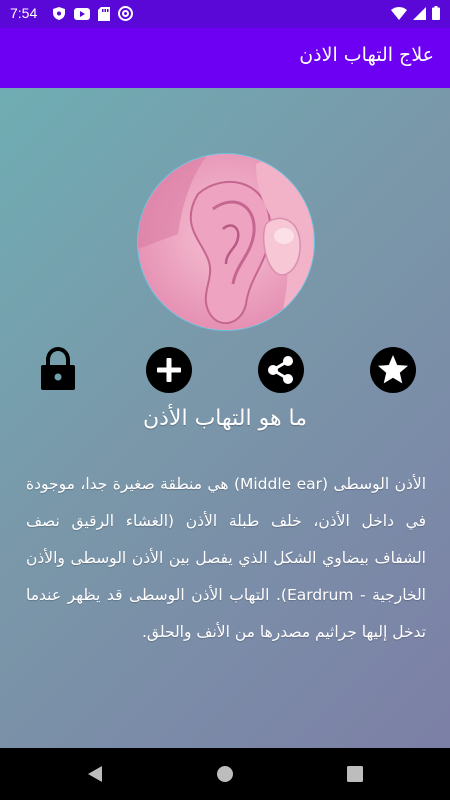 The height and width of the screenshot is (800, 450). Describe the element at coordinates (226, 242) in the screenshot. I see `ear-image` at that location.